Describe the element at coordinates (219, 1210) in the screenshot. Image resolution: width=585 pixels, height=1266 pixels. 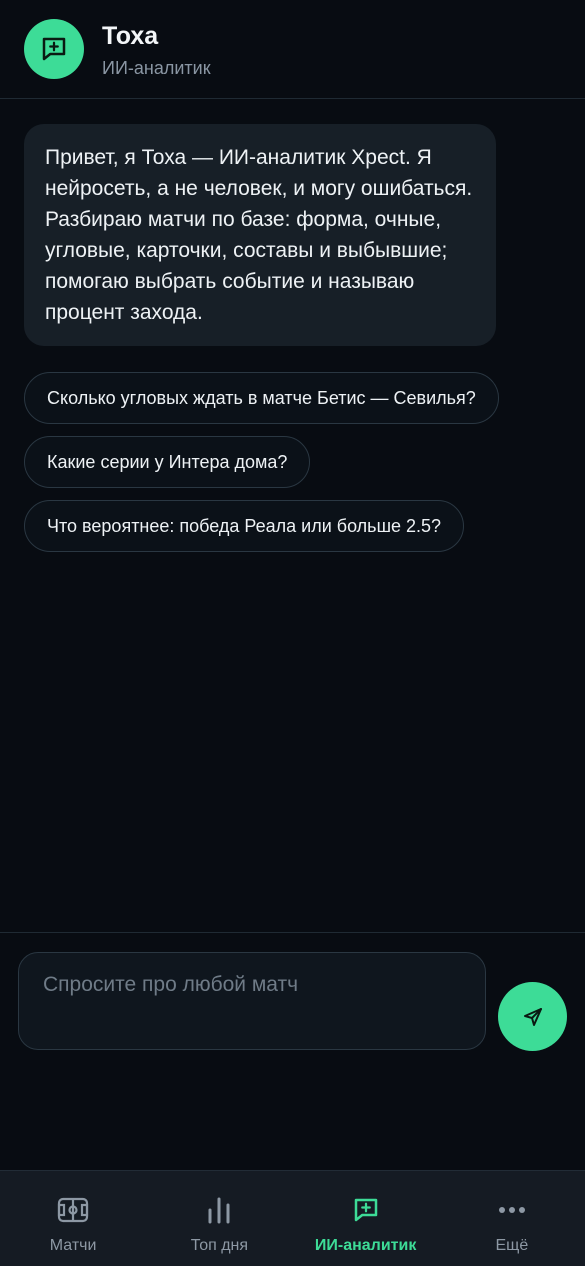
I see `bar-chart-icon` at that location.